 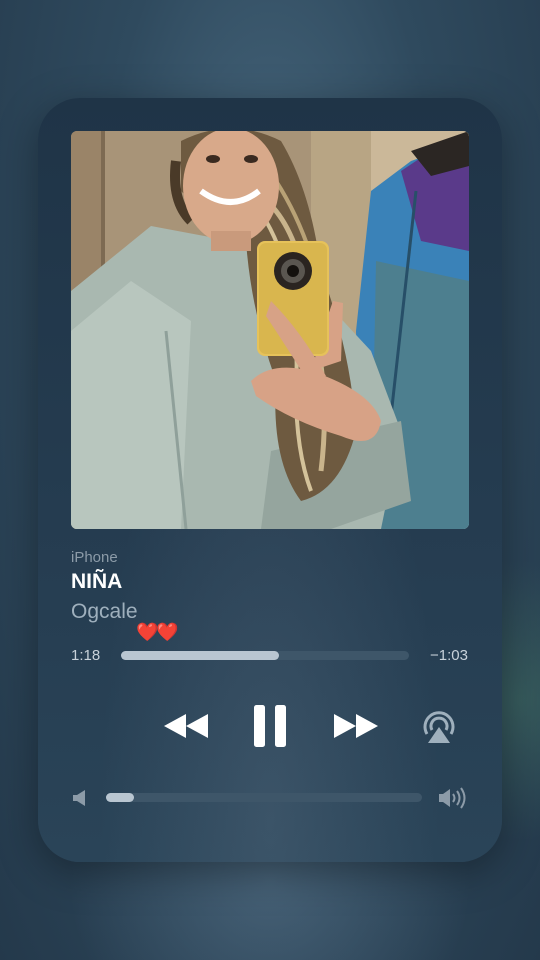 What do you see at coordinates (86, 655) in the screenshot?
I see `elapsed-time: 1:18` at bounding box center [86, 655].